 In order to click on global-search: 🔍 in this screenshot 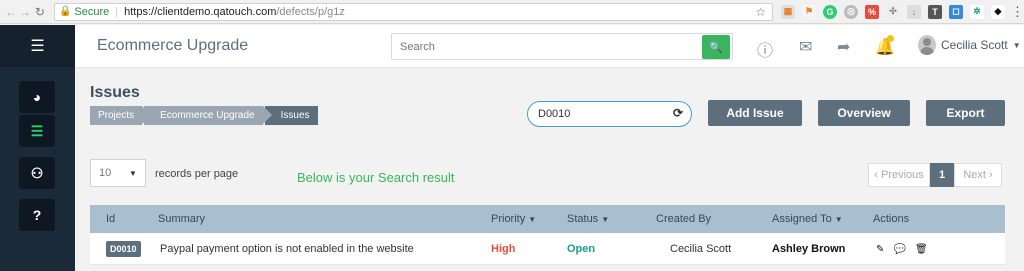, I will do `click(562, 46)`.